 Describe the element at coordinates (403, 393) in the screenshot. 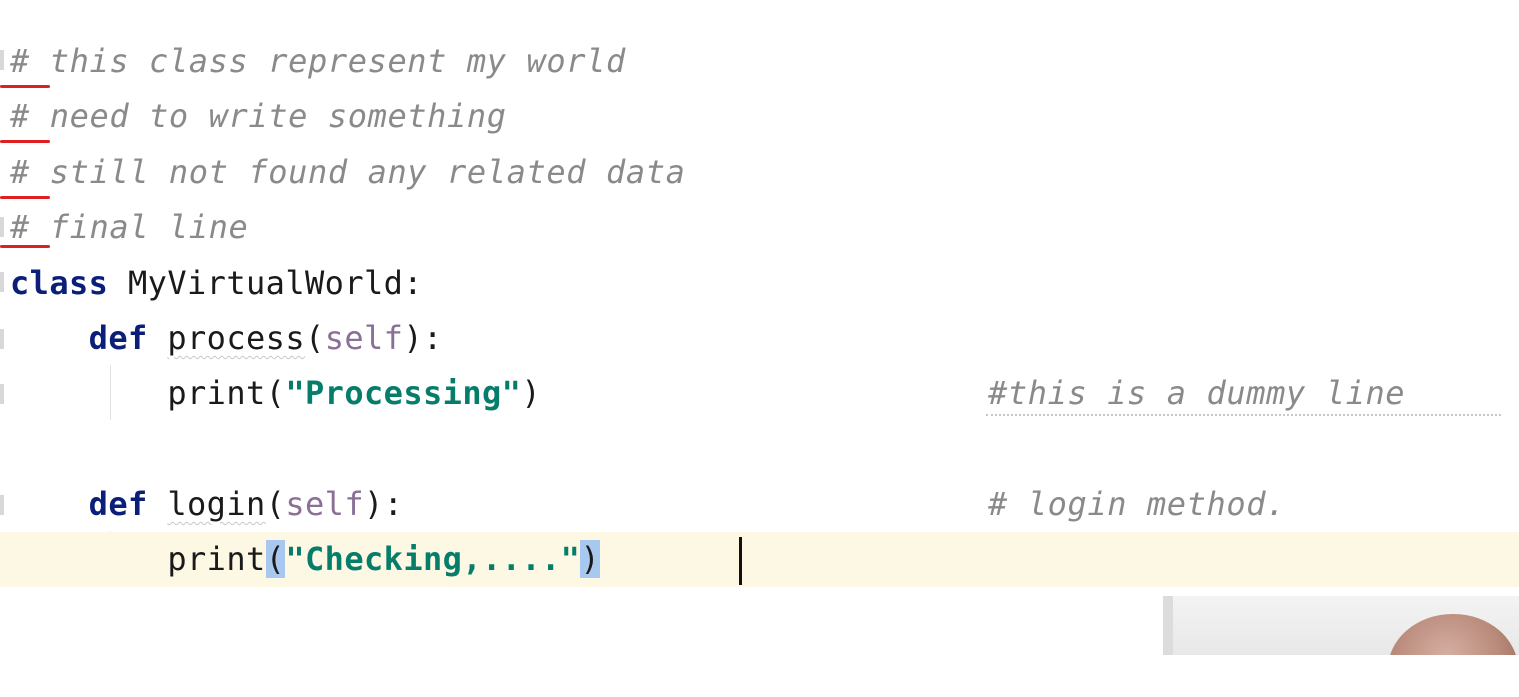

I see `string-literal: "Processing"` at that location.